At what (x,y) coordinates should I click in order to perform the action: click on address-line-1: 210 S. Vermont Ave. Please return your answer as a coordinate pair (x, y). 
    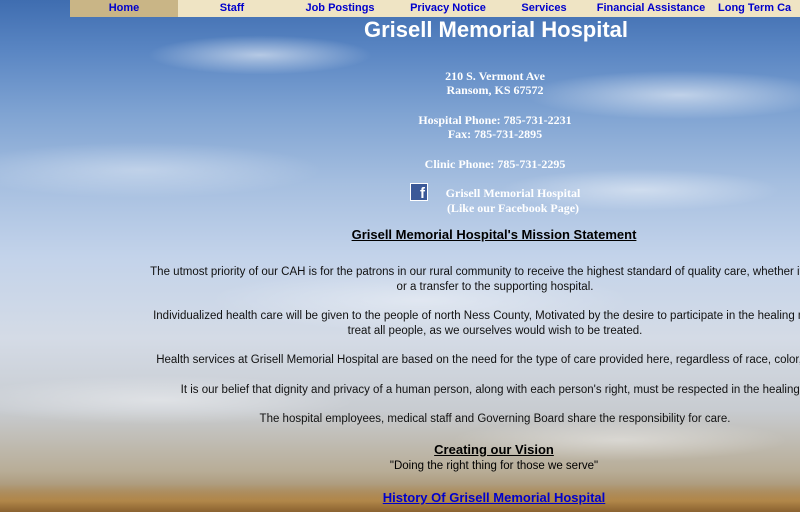
    Looking at the image, I should click on (495, 76).